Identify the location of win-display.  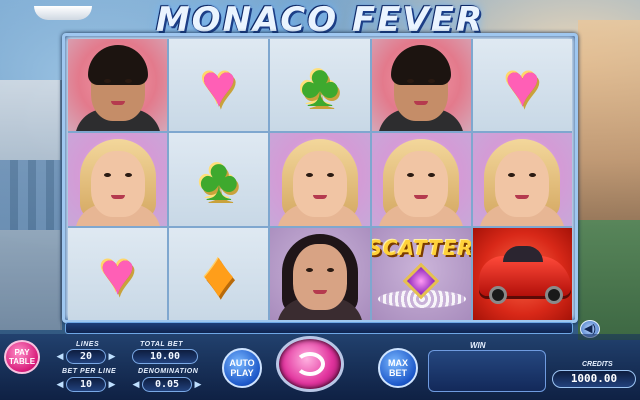
(487, 371).